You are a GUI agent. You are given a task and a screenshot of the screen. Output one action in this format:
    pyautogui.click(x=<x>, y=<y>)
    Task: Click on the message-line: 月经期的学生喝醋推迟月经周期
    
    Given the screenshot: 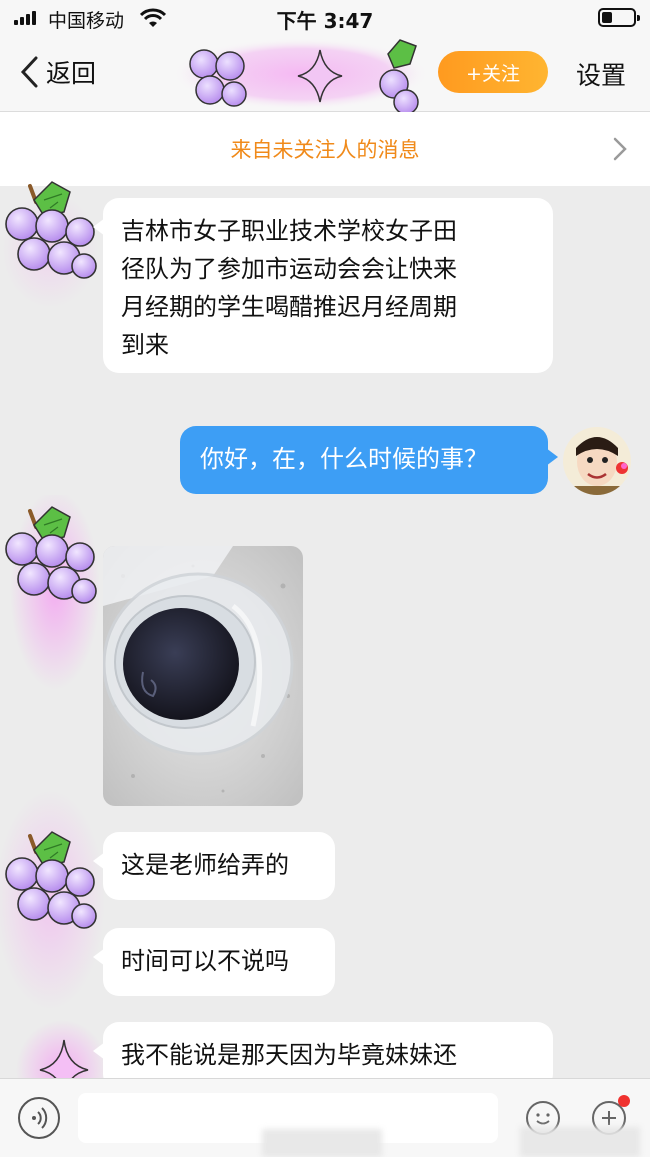 What is the action you would take?
    pyautogui.click(x=289, y=307)
    